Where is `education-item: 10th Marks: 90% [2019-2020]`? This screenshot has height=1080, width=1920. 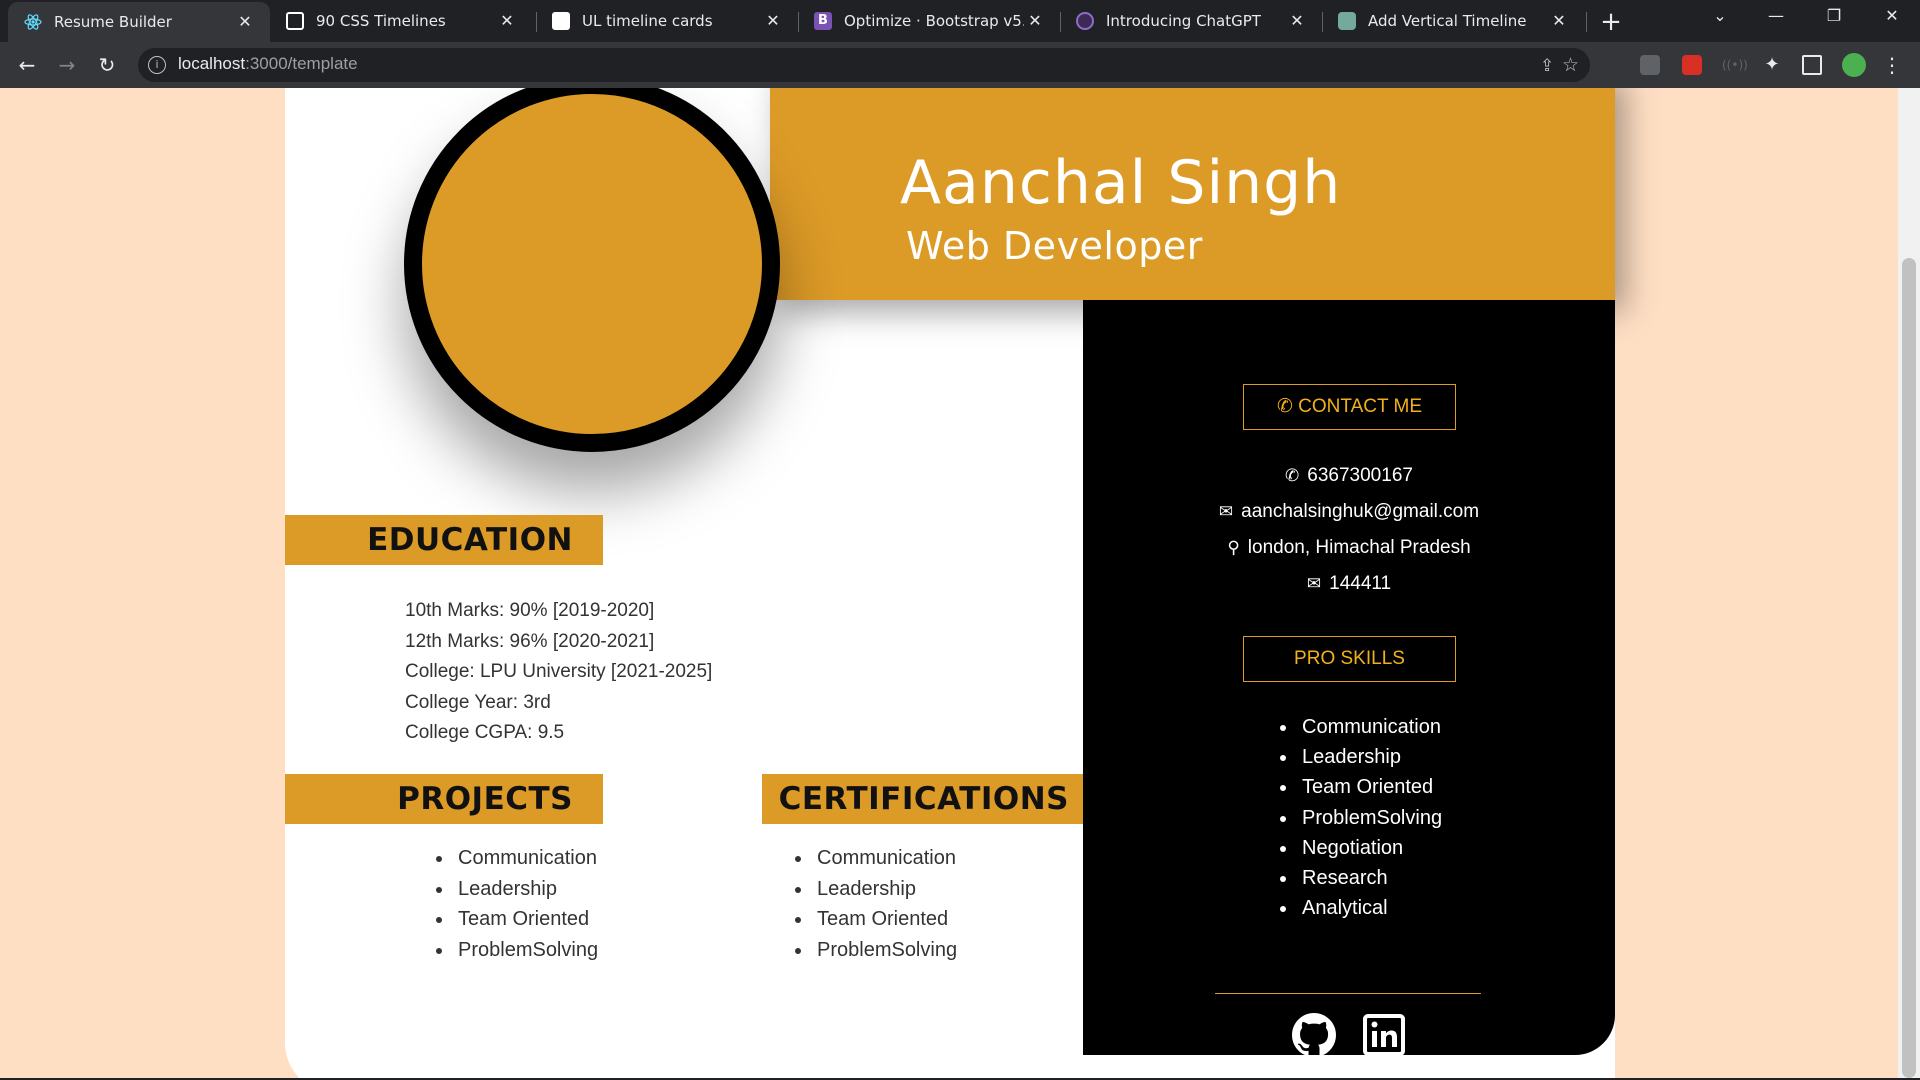
education-item: 10th Marks: 90% [2019-2020] is located at coordinates (530, 610).